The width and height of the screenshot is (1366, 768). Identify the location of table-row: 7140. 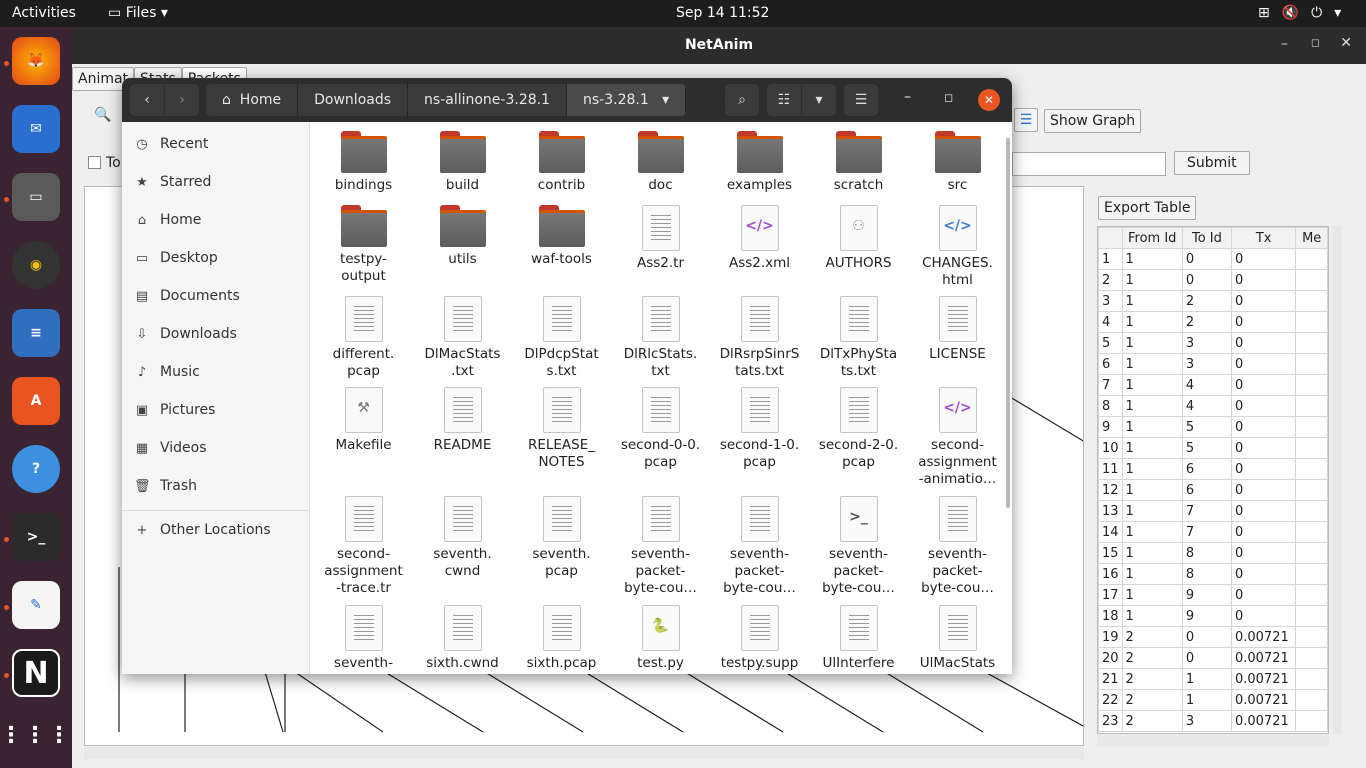
(1213, 385).